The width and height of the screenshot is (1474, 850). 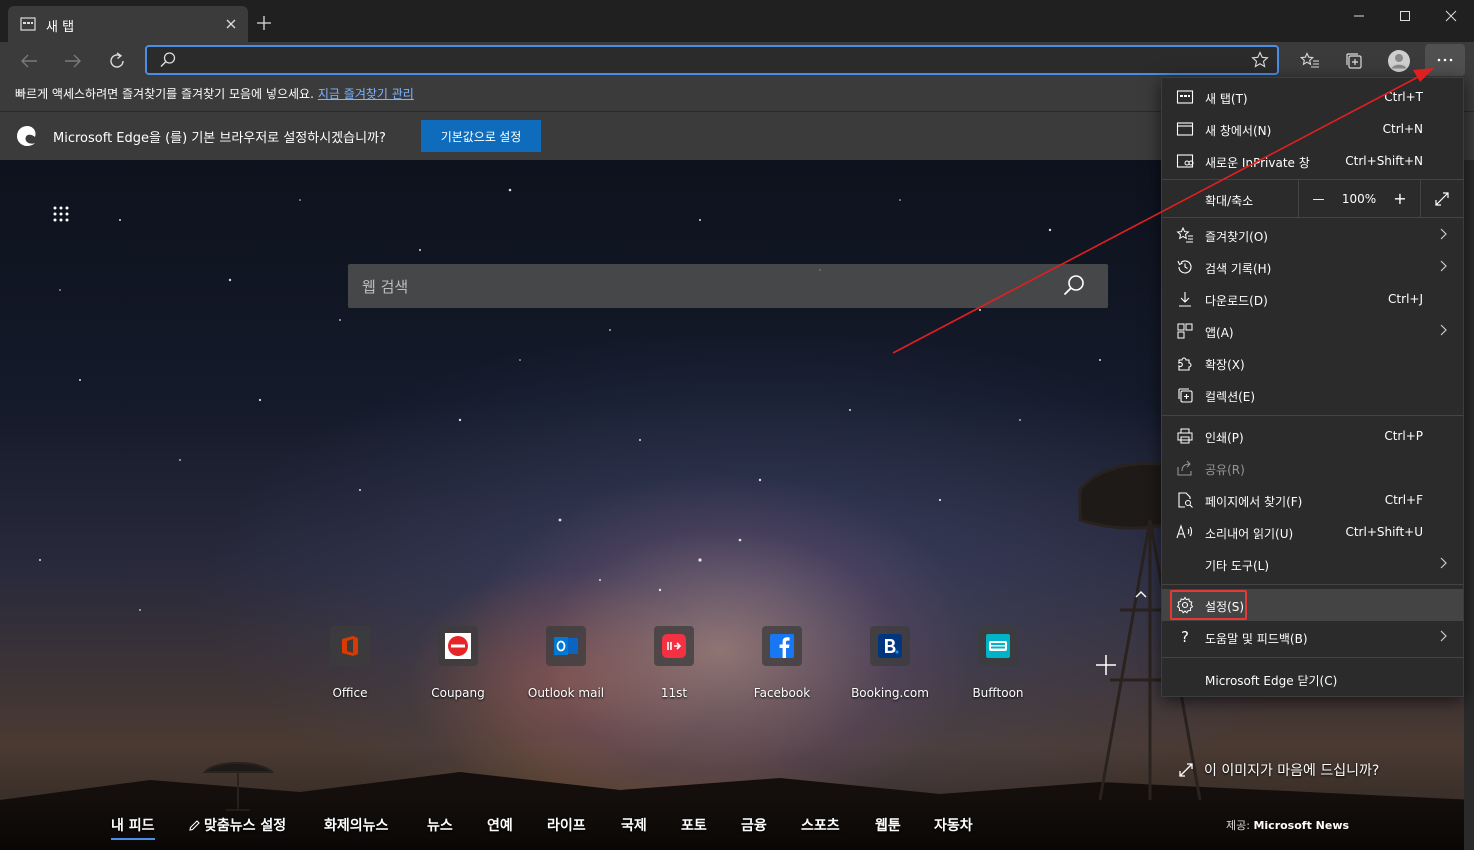 I want to click on address-bar, so click(x=712, y=60).